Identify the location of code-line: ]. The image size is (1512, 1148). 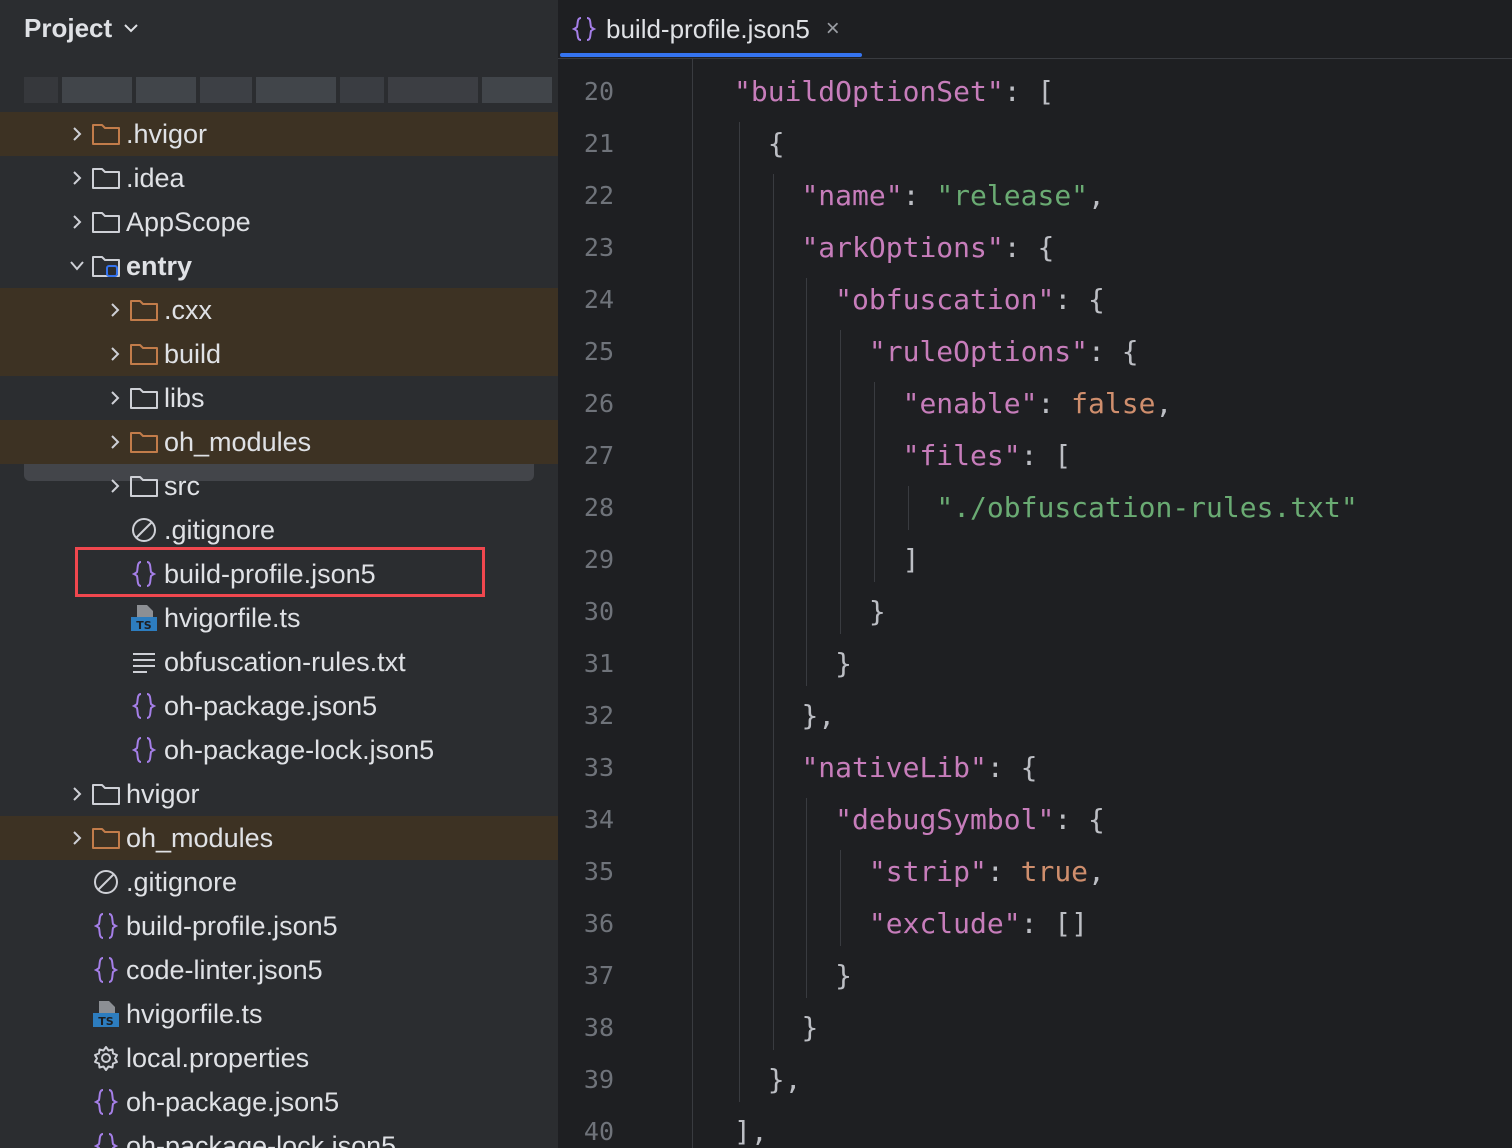
(1046, 560).